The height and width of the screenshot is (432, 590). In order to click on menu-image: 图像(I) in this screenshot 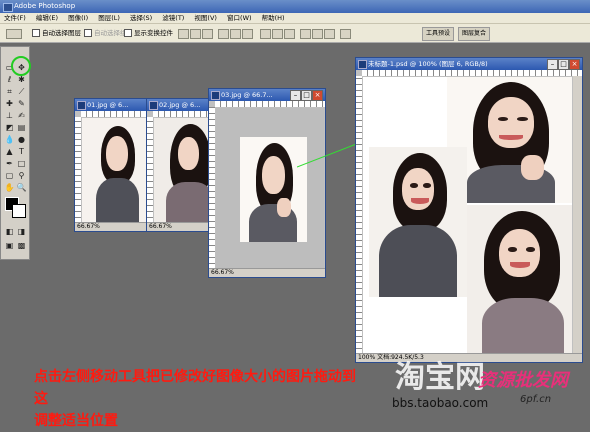, I will do `click(78, 18)`.